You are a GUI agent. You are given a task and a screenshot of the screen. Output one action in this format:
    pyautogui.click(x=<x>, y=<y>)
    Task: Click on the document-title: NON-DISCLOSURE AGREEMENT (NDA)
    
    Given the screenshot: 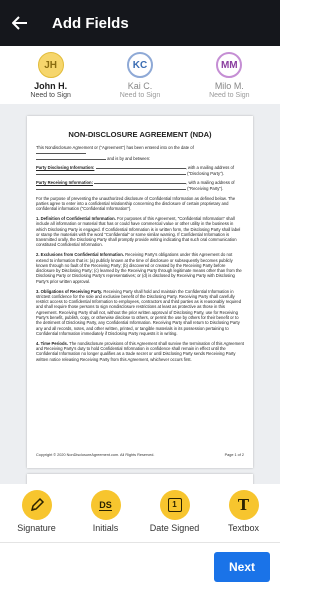 What is the action you would take?
    pyautogui.click(x=140, y=134)
    